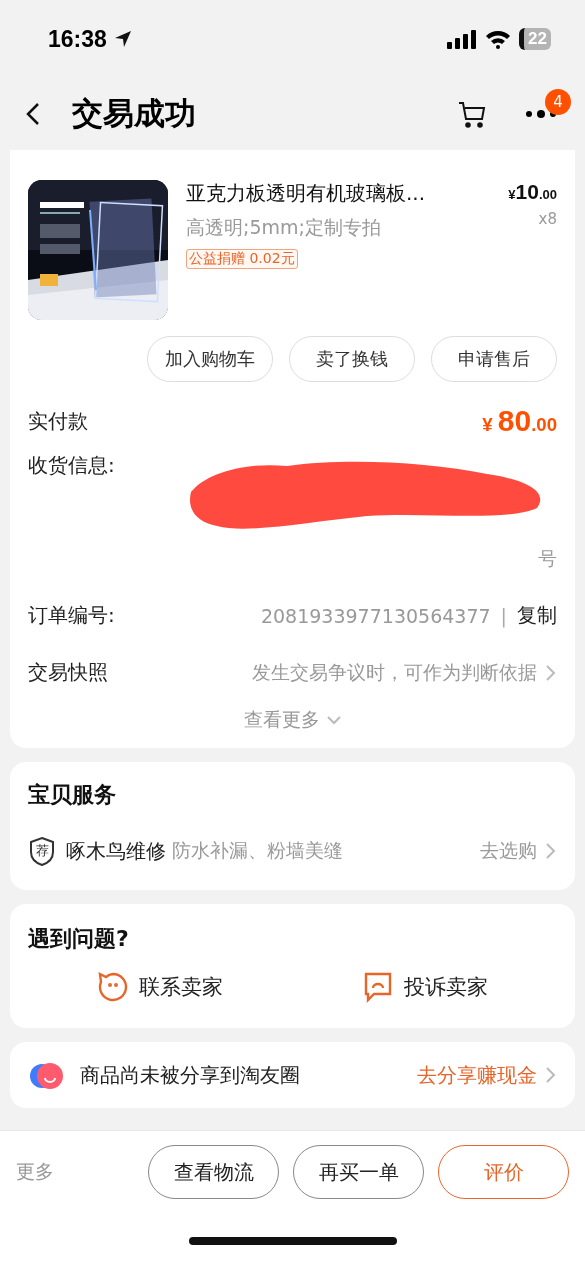 This screenshot has height=1266, width=585. Describe the element at coordinates (72, 794) in the screenshot. I see `section-title: 宝贝服务` at that location.